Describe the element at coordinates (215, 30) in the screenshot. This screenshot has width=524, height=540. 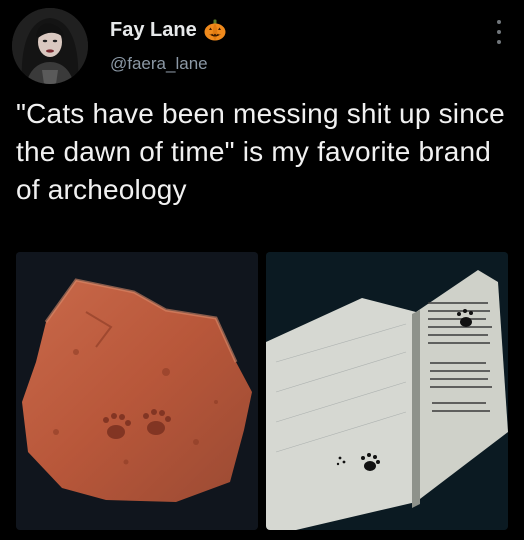
I see `pumpkin-icon` at that location.